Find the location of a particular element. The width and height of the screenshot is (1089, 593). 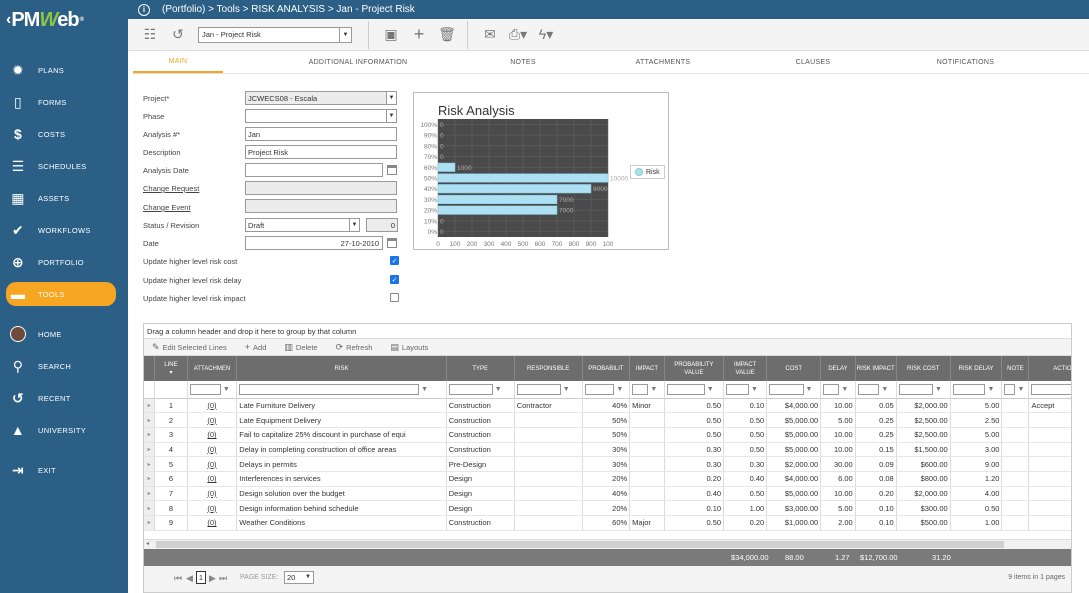

add-row-button: + Add is located at coordinates (256, 347).